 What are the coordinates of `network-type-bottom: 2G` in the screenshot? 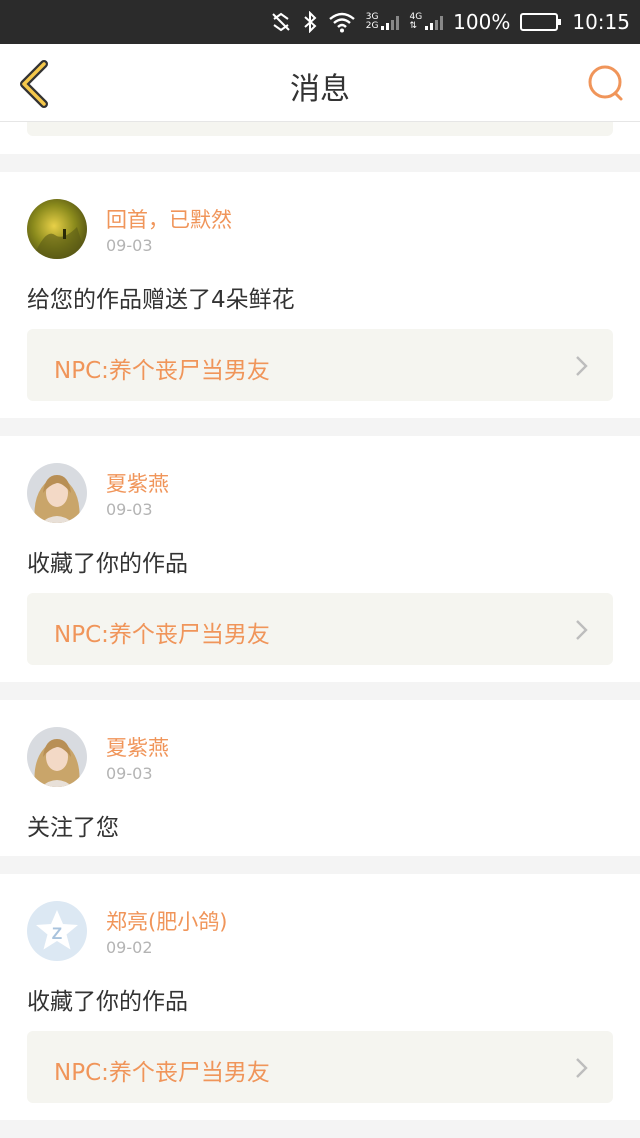 It's located at (372, 26).